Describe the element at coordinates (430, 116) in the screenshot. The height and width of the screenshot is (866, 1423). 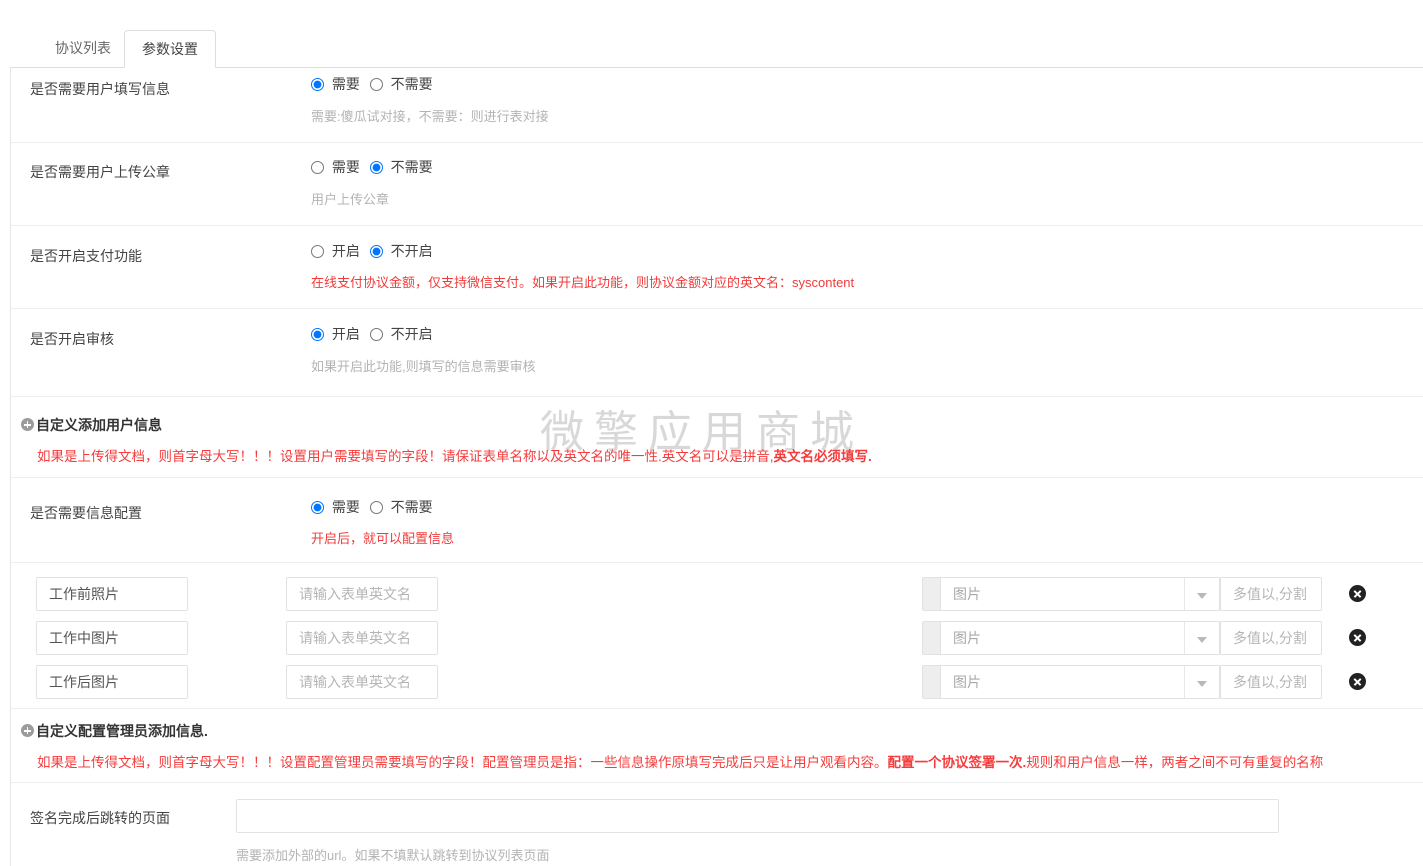
I see `help-user-fill-info: 需要:傻瓜试对接，不需要：则进行表对接` at that location.